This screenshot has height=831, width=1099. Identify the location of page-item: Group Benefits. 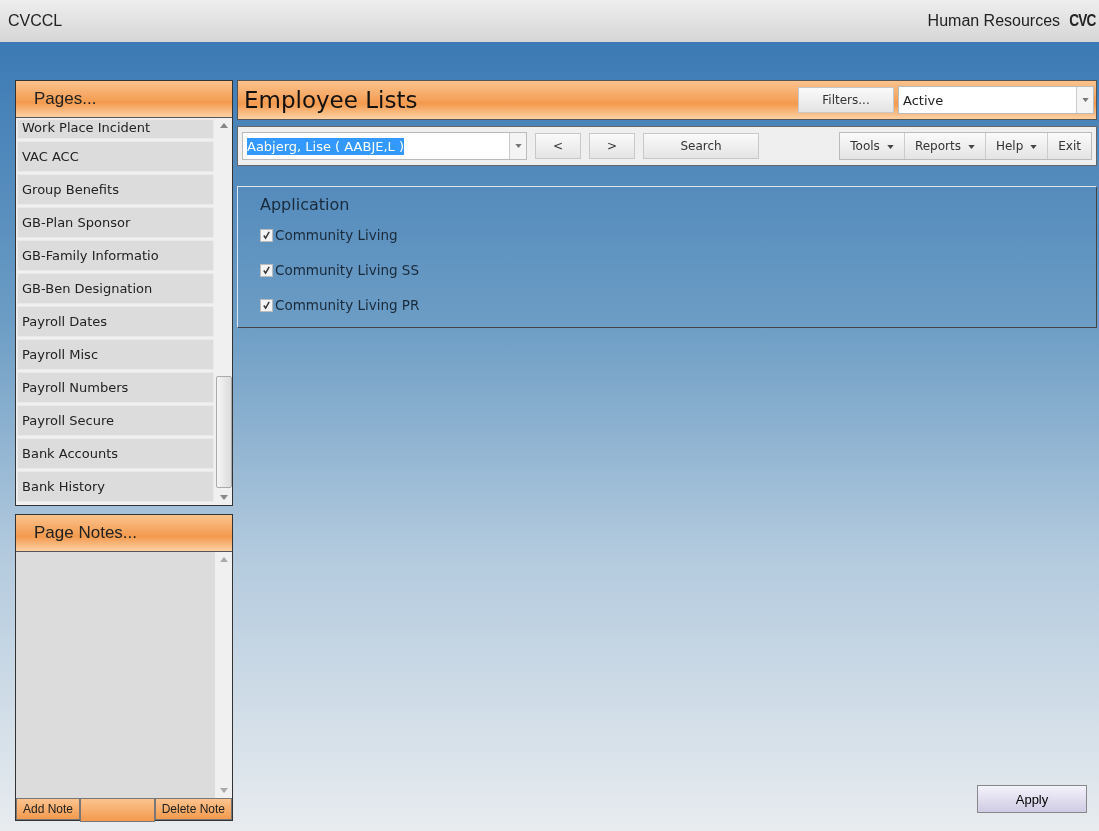
(115, 189).